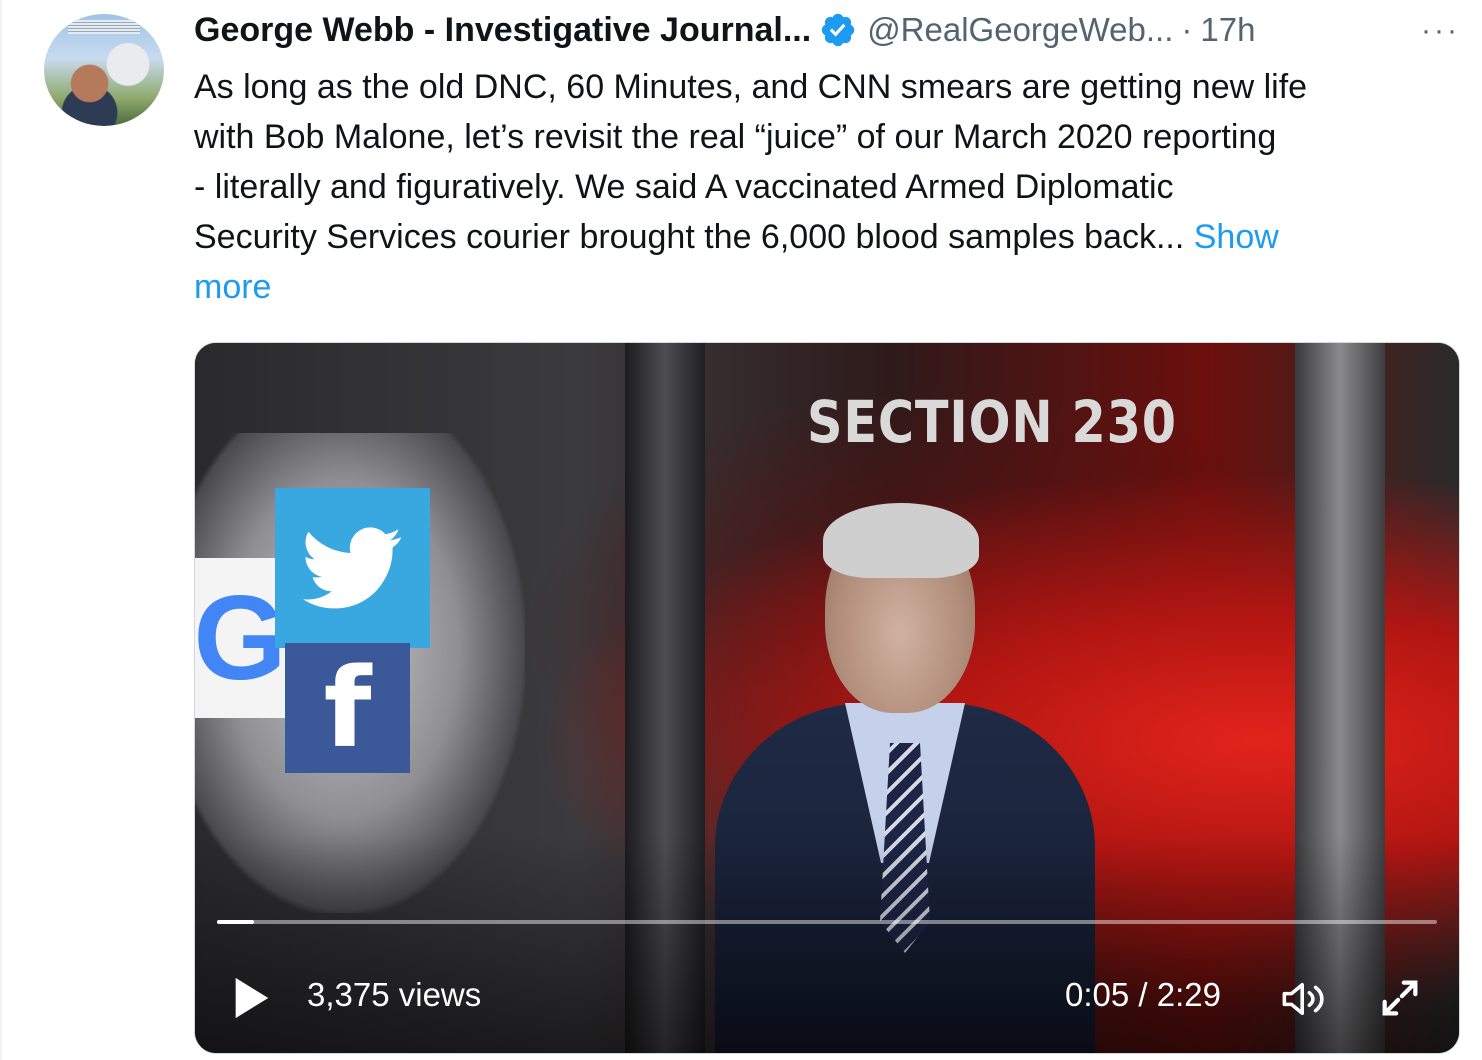  What do you see at coordinates (1143, 994) in the screenshot?
I see `video-timecode: 0:05 / 2:29` at bounding box center [1143, 994].